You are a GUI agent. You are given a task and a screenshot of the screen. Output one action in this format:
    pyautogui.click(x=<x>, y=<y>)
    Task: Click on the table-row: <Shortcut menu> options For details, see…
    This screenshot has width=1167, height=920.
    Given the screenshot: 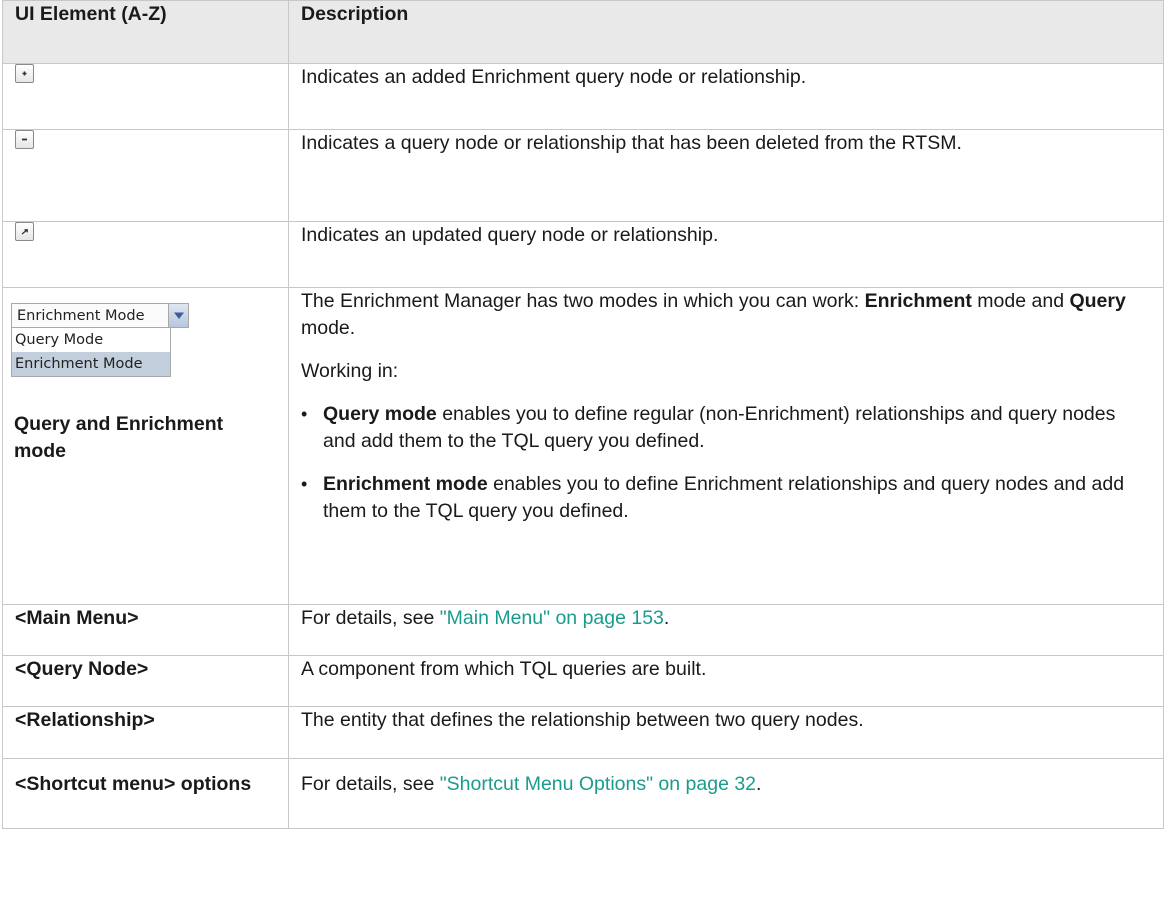 What is the action you would take?
    pyautogui.click(x=583, y=793)
    